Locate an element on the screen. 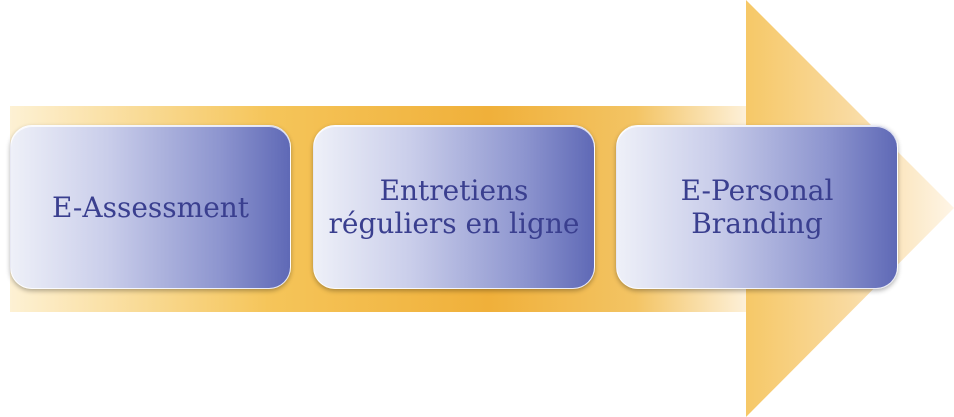  step-box-entretiens: Entretiens réguliers en ligne is located at coordinates (454, 207).